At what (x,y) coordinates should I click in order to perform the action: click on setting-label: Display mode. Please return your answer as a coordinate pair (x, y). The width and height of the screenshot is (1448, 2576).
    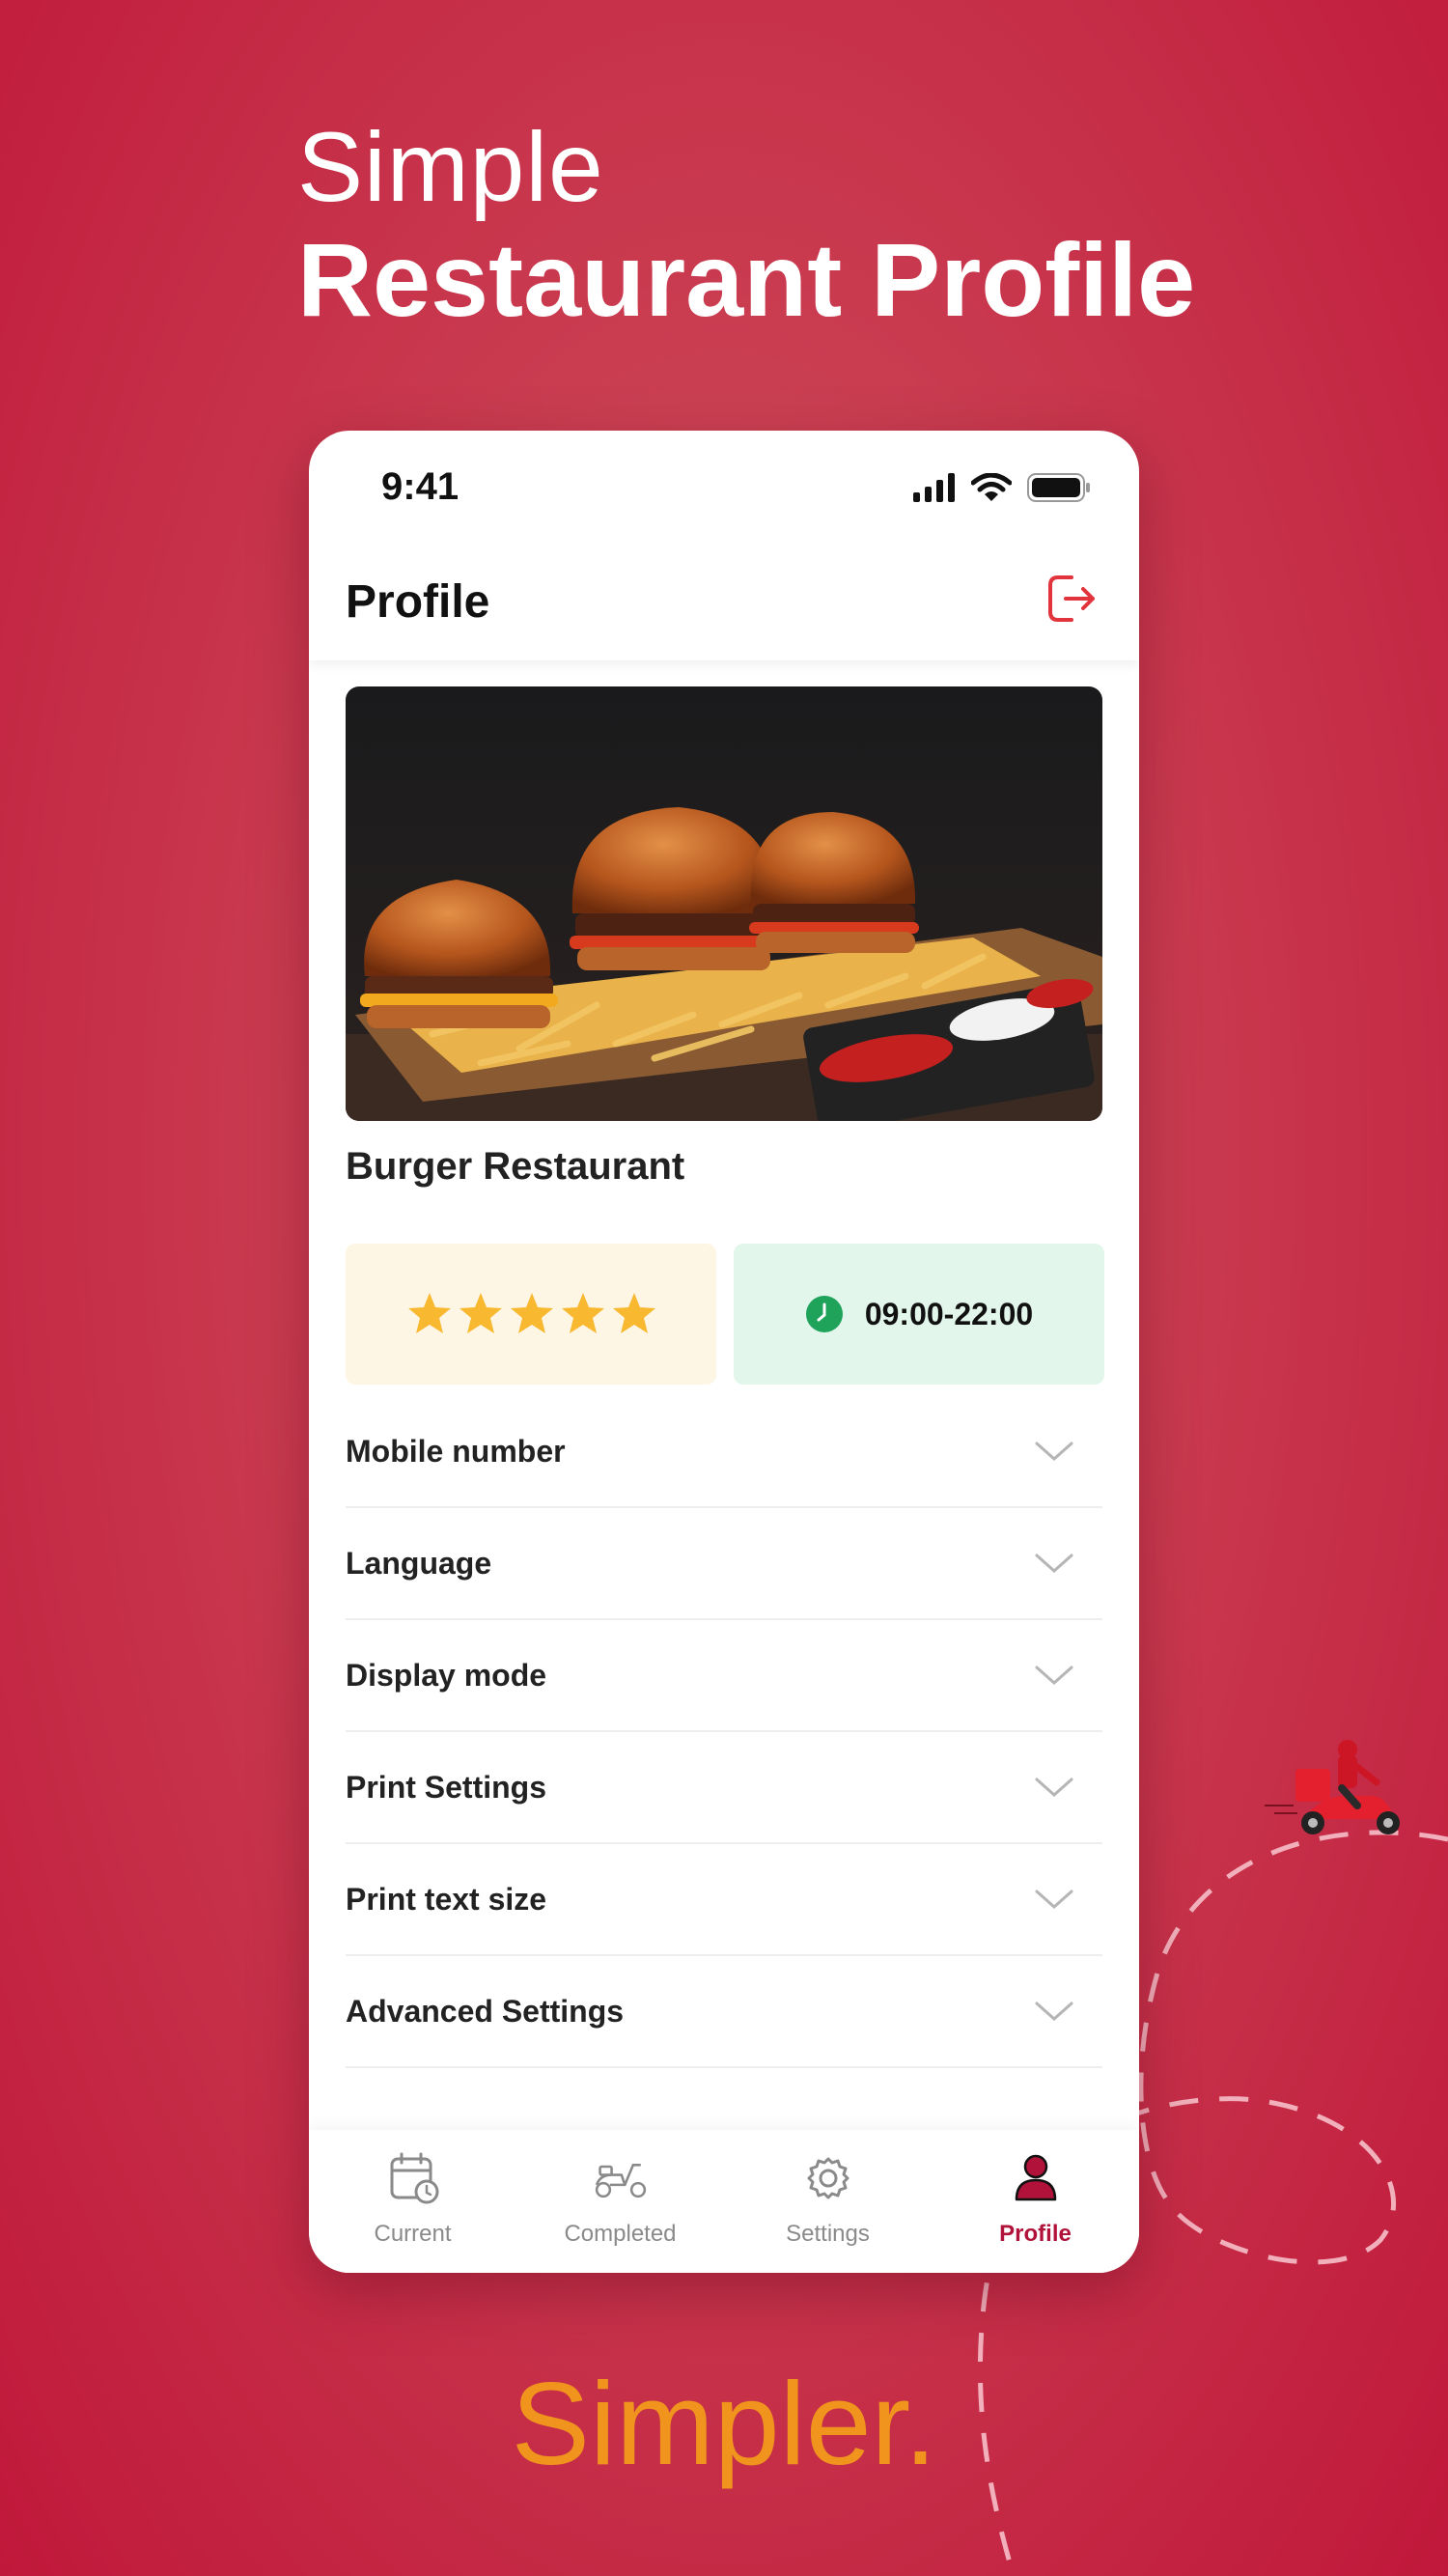
    Looking at the image, I should click on (447, 1675).